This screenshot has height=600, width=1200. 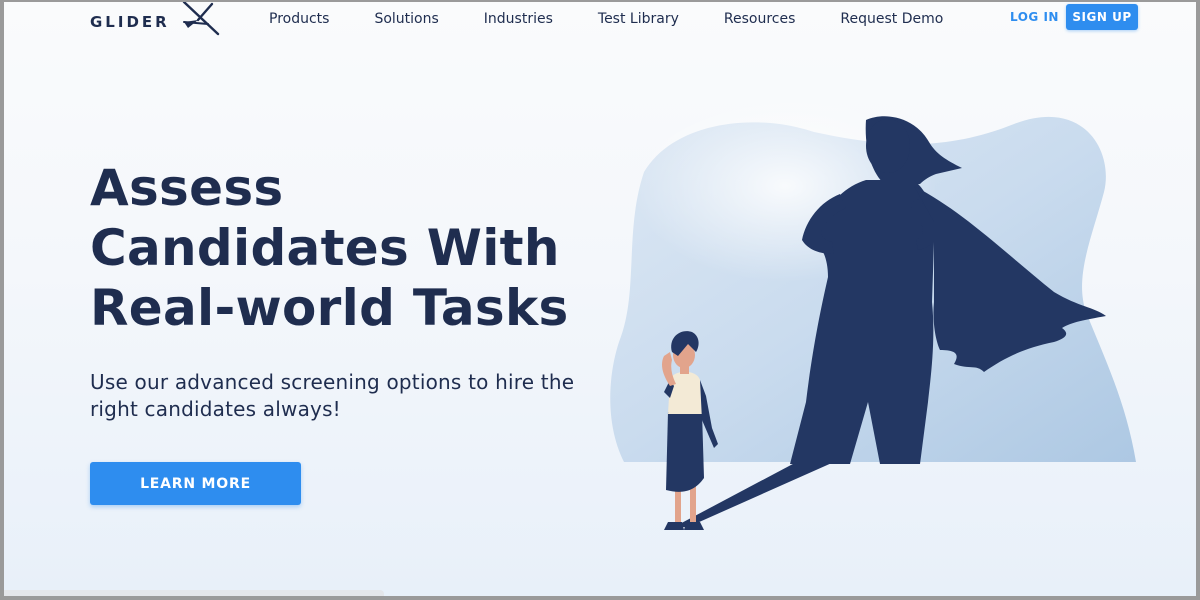 What do you see at coordinates (518, 19) in the screenshot?
I see `nav-item-industries: Industries` at bounding box center [518, 19].